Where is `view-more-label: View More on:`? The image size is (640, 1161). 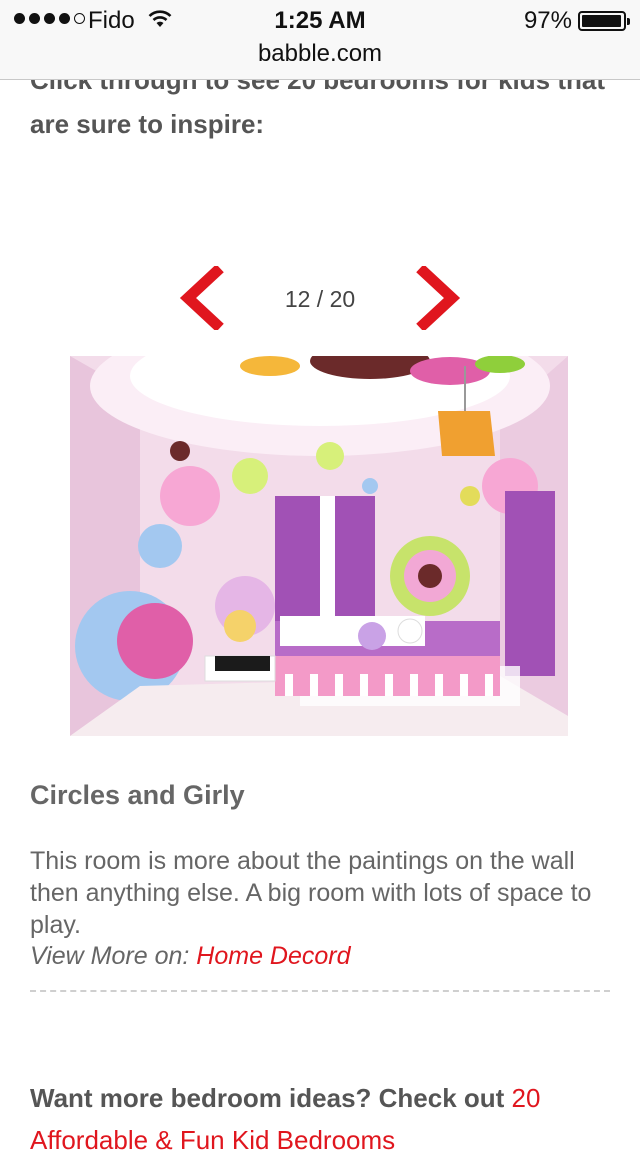 view-more-label: View More on: is located at coordinates (113, 956).